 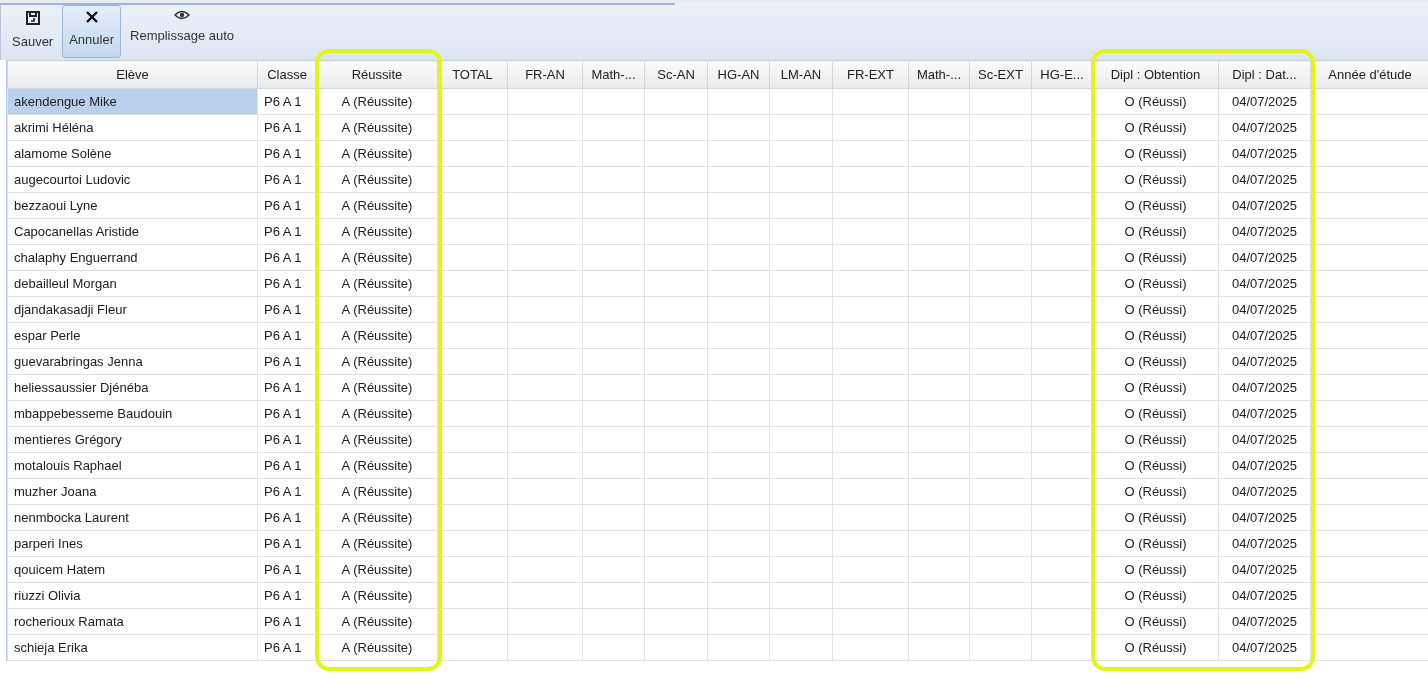 I want to click on student-name-cell: chalaphy Enguerrand, so click(x=132, y=257).